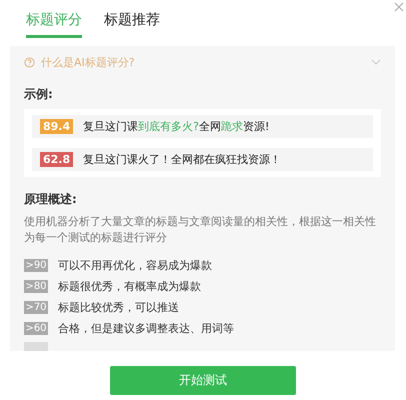 This screenshot has width=406, height=400. I want to click on faq-question: 什么是AI标题评分?, so click(203, 62).